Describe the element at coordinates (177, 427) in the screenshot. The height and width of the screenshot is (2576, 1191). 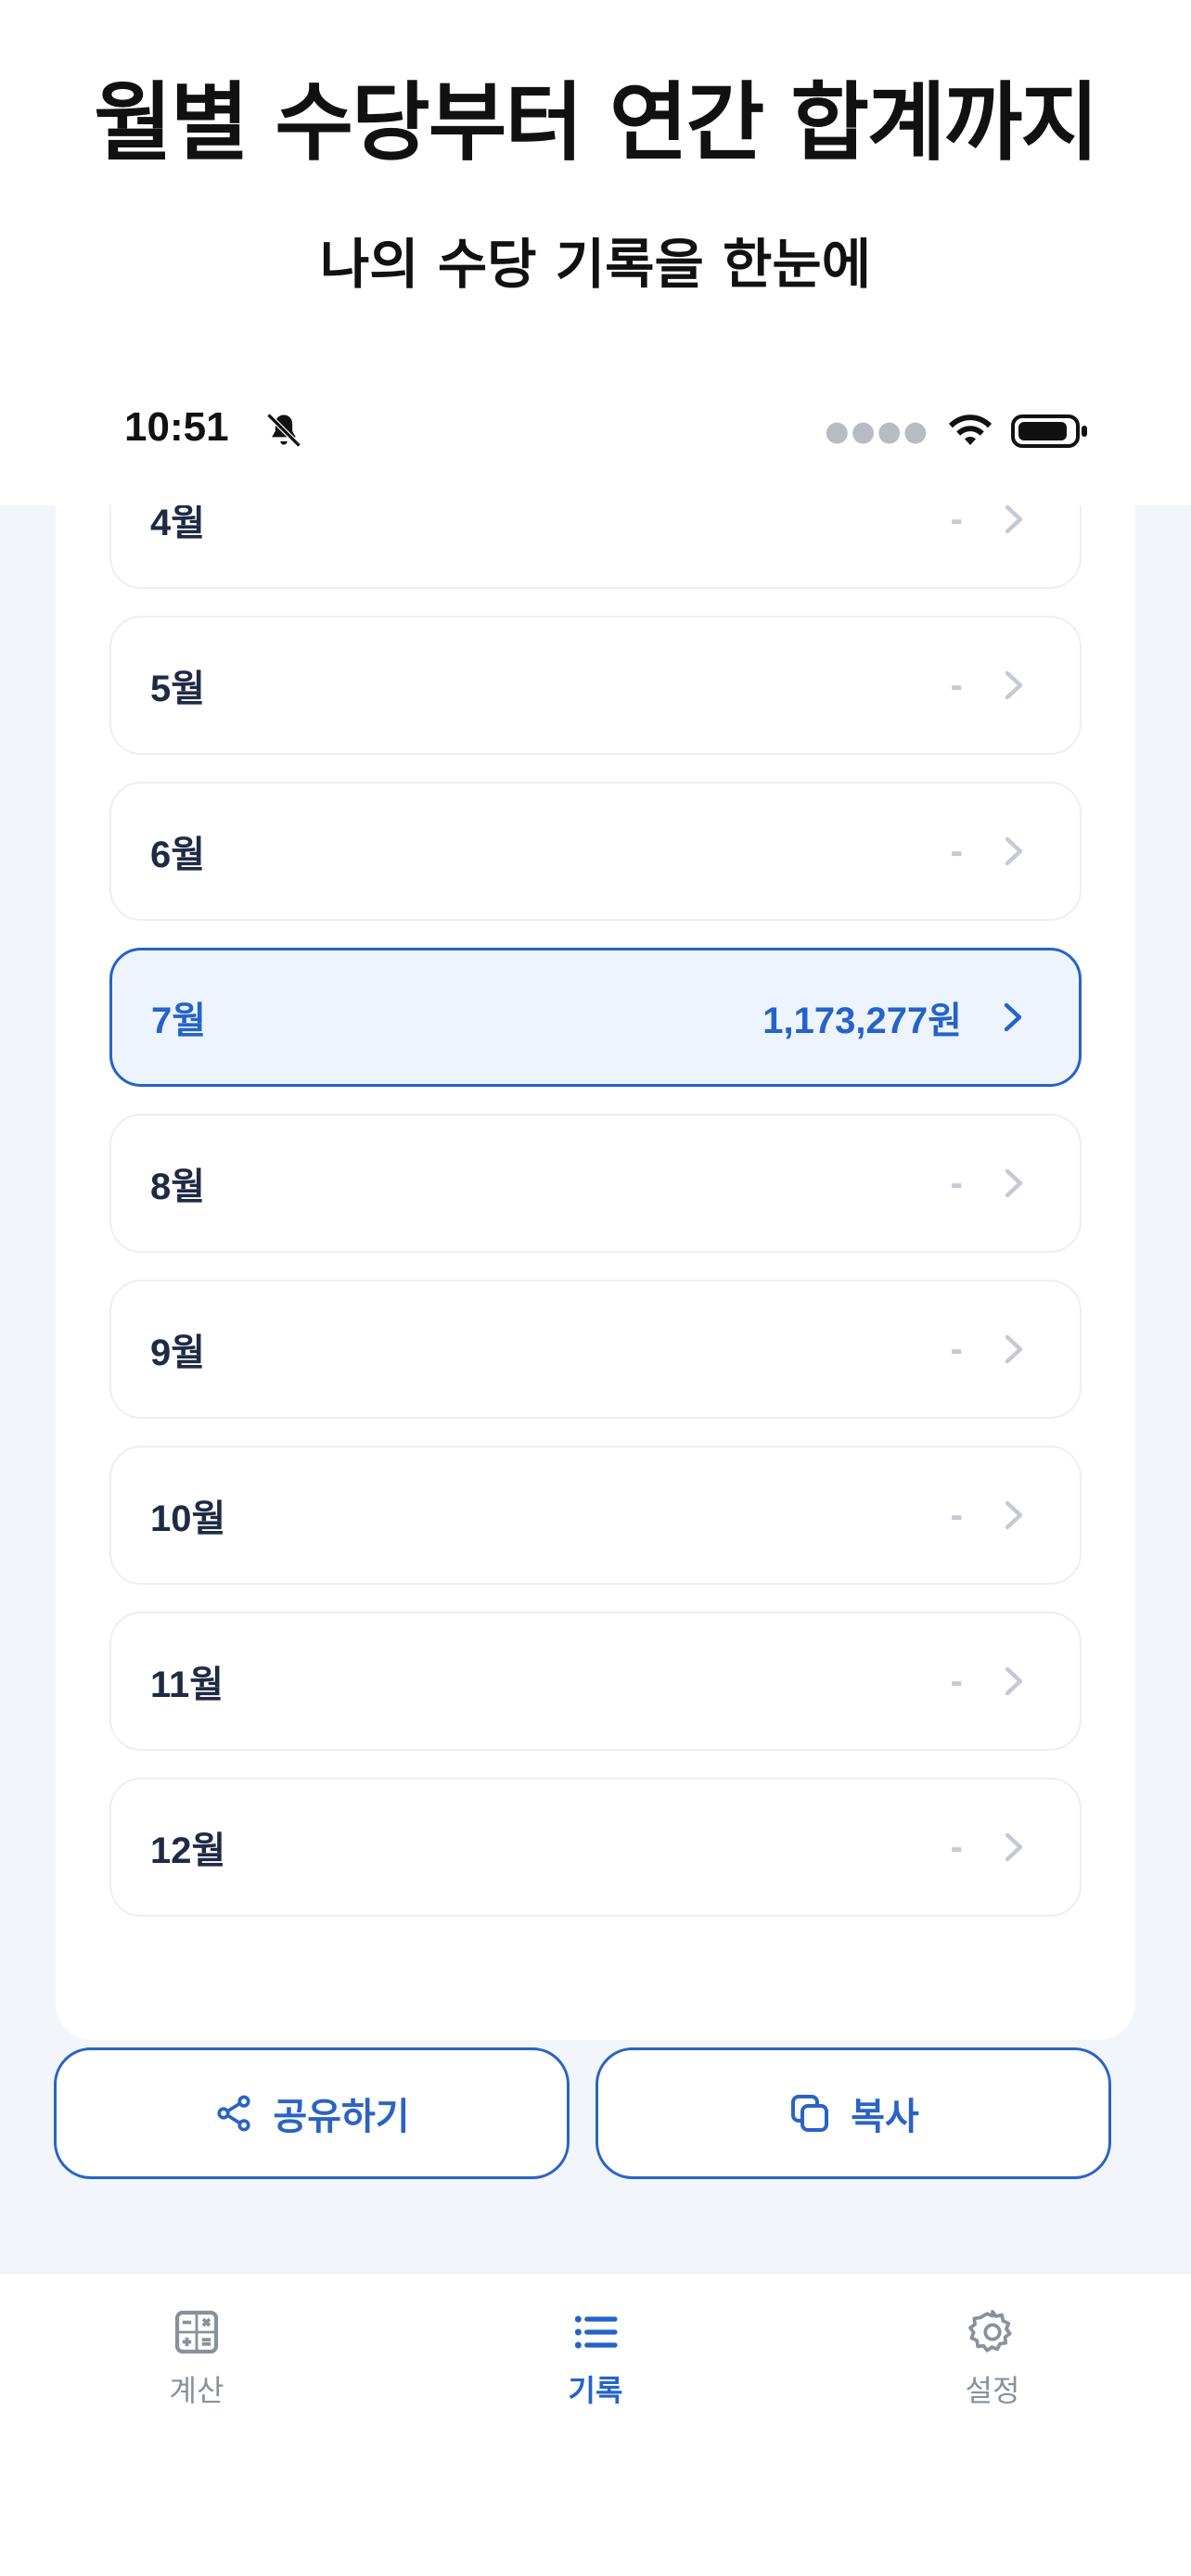
I see `status-time: 10:51` at that location.